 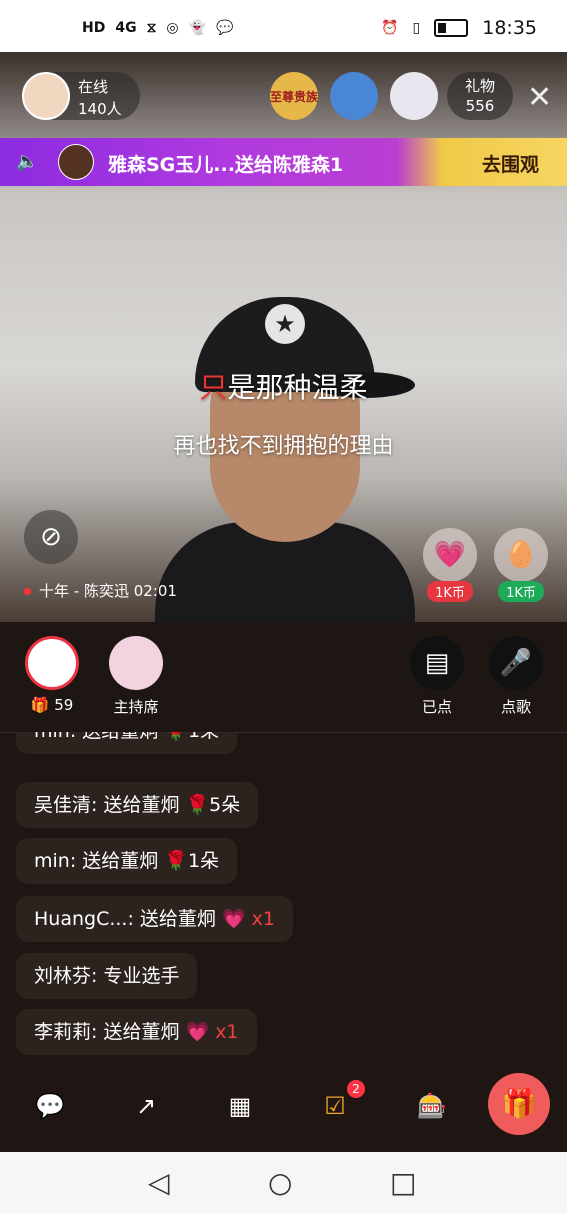 What do you see at coordinates (154, 919) in the screenshot?
I see `chat-message: HuangC...: 送给董炯 💗 x1` at bounding box center [154, 919].